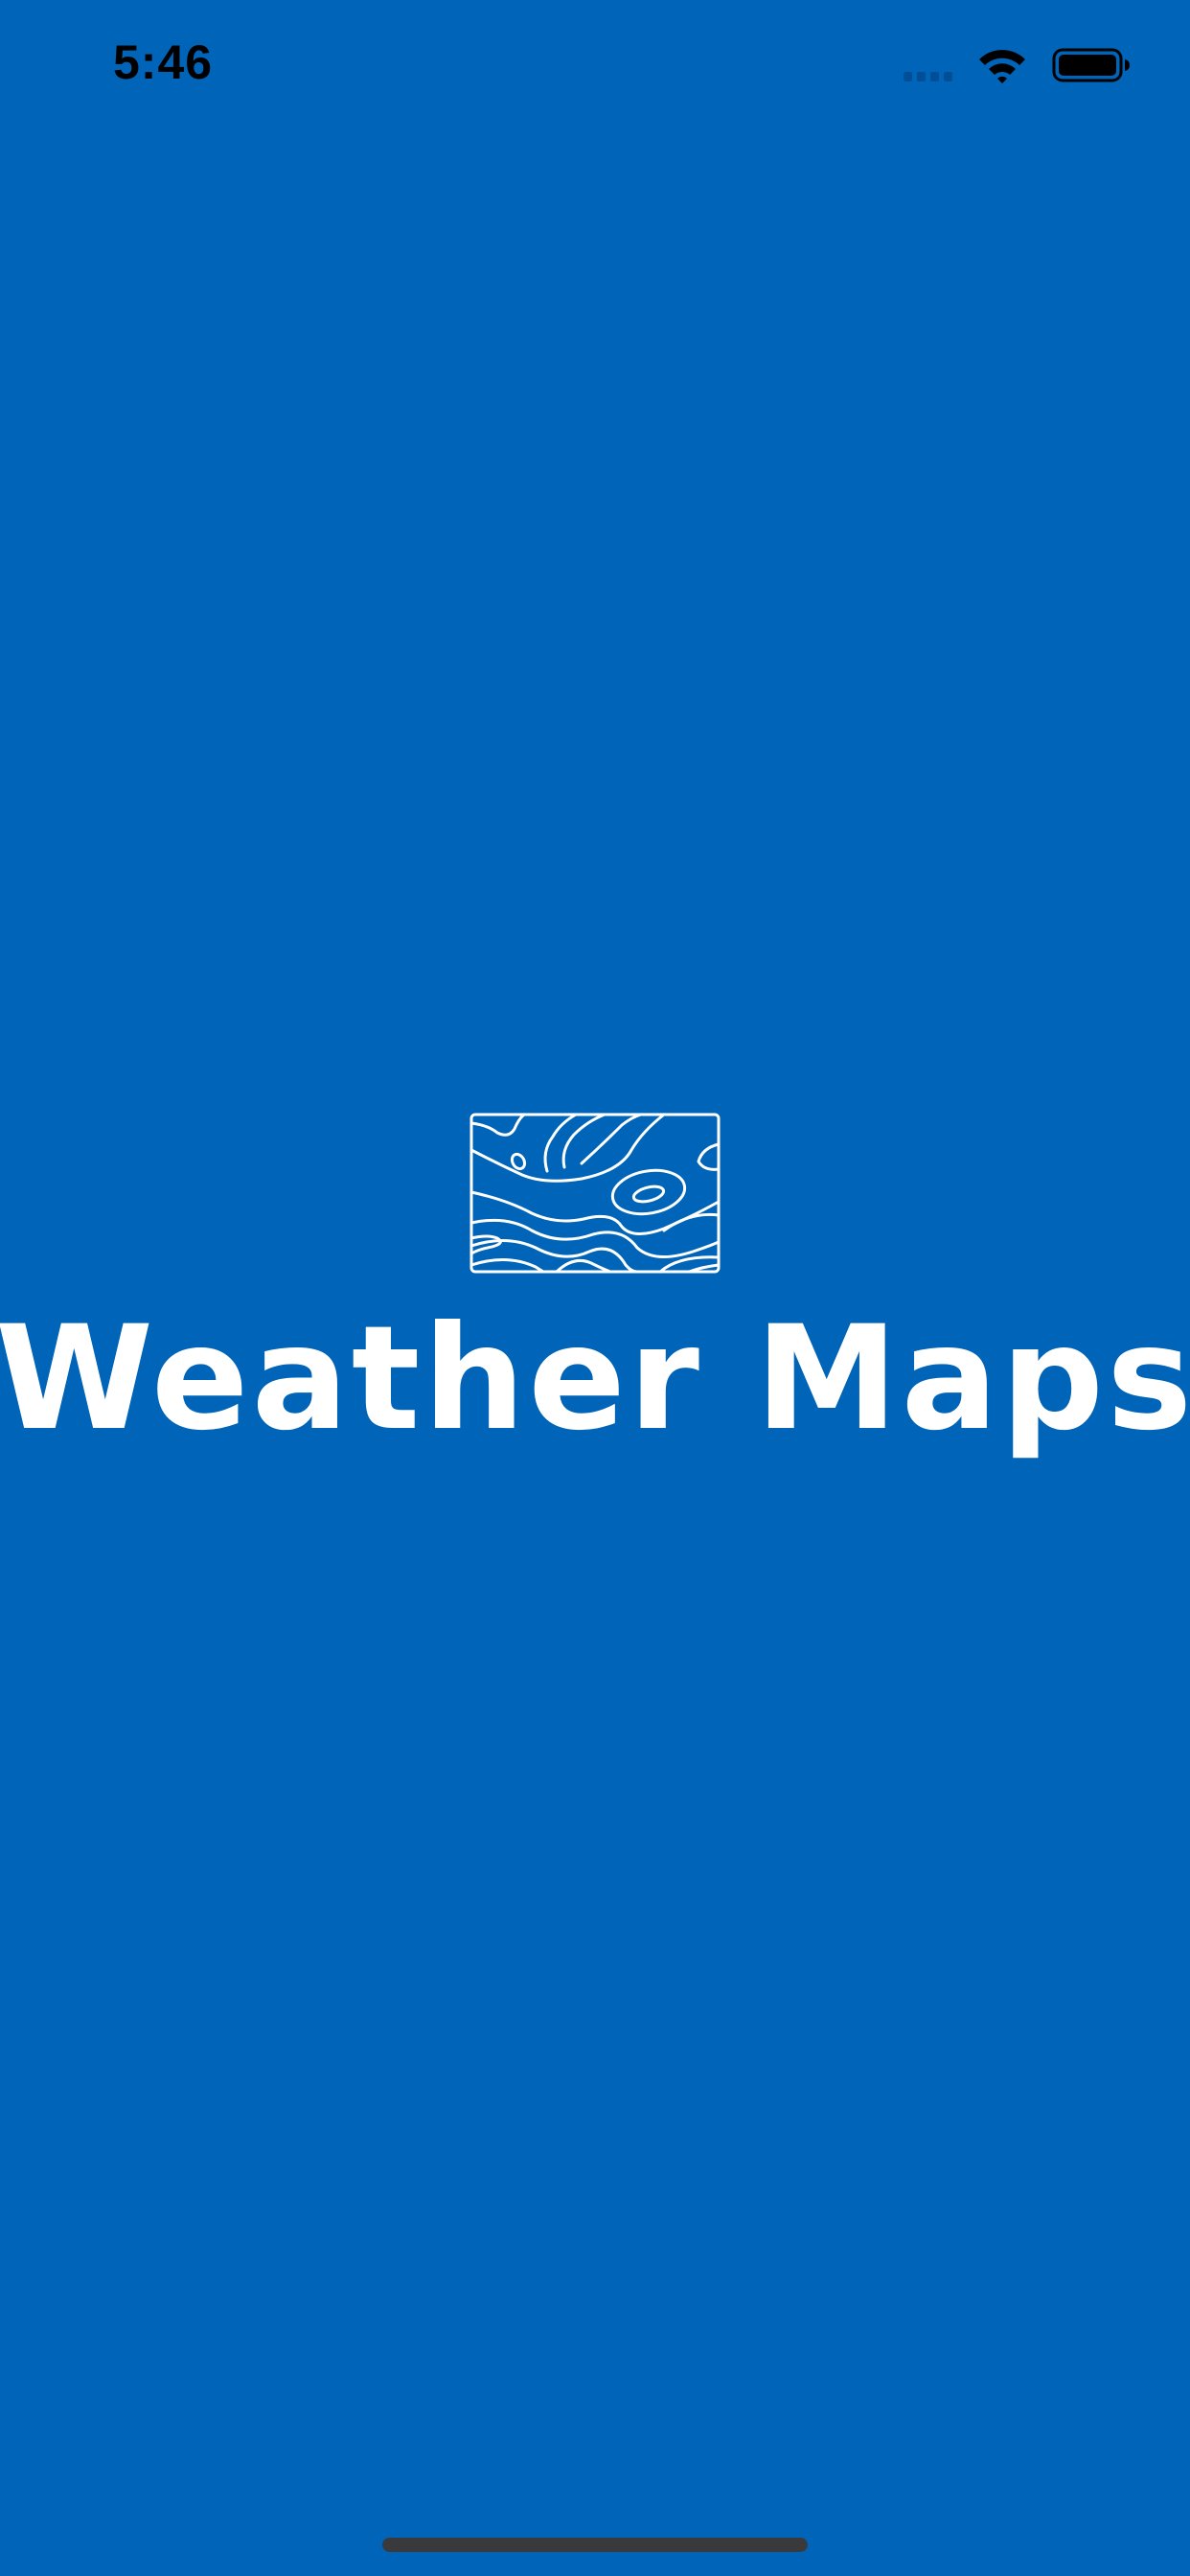  I want to click on status-icons, so click(1017, 65).